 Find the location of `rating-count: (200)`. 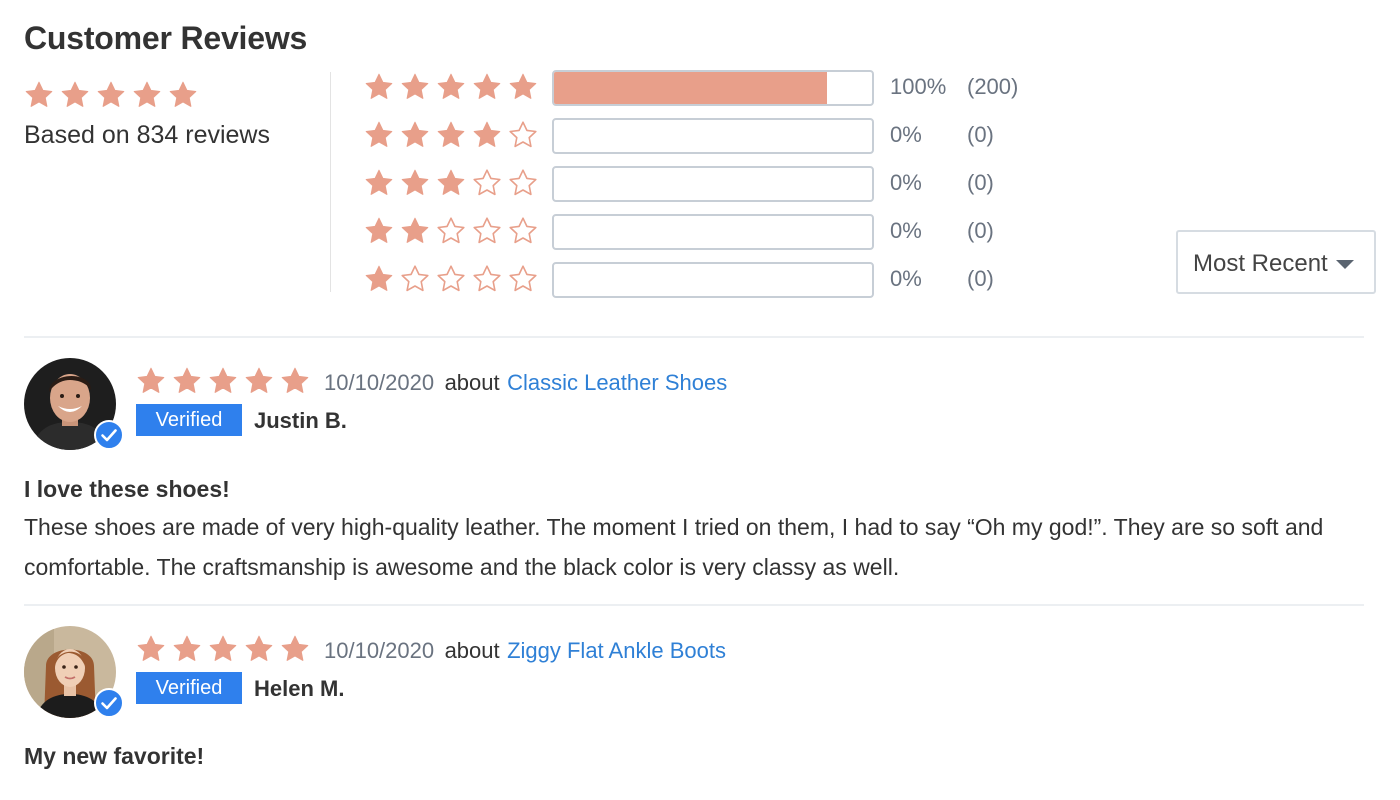

rating-count: (200) is located at coordinates (993, 86).